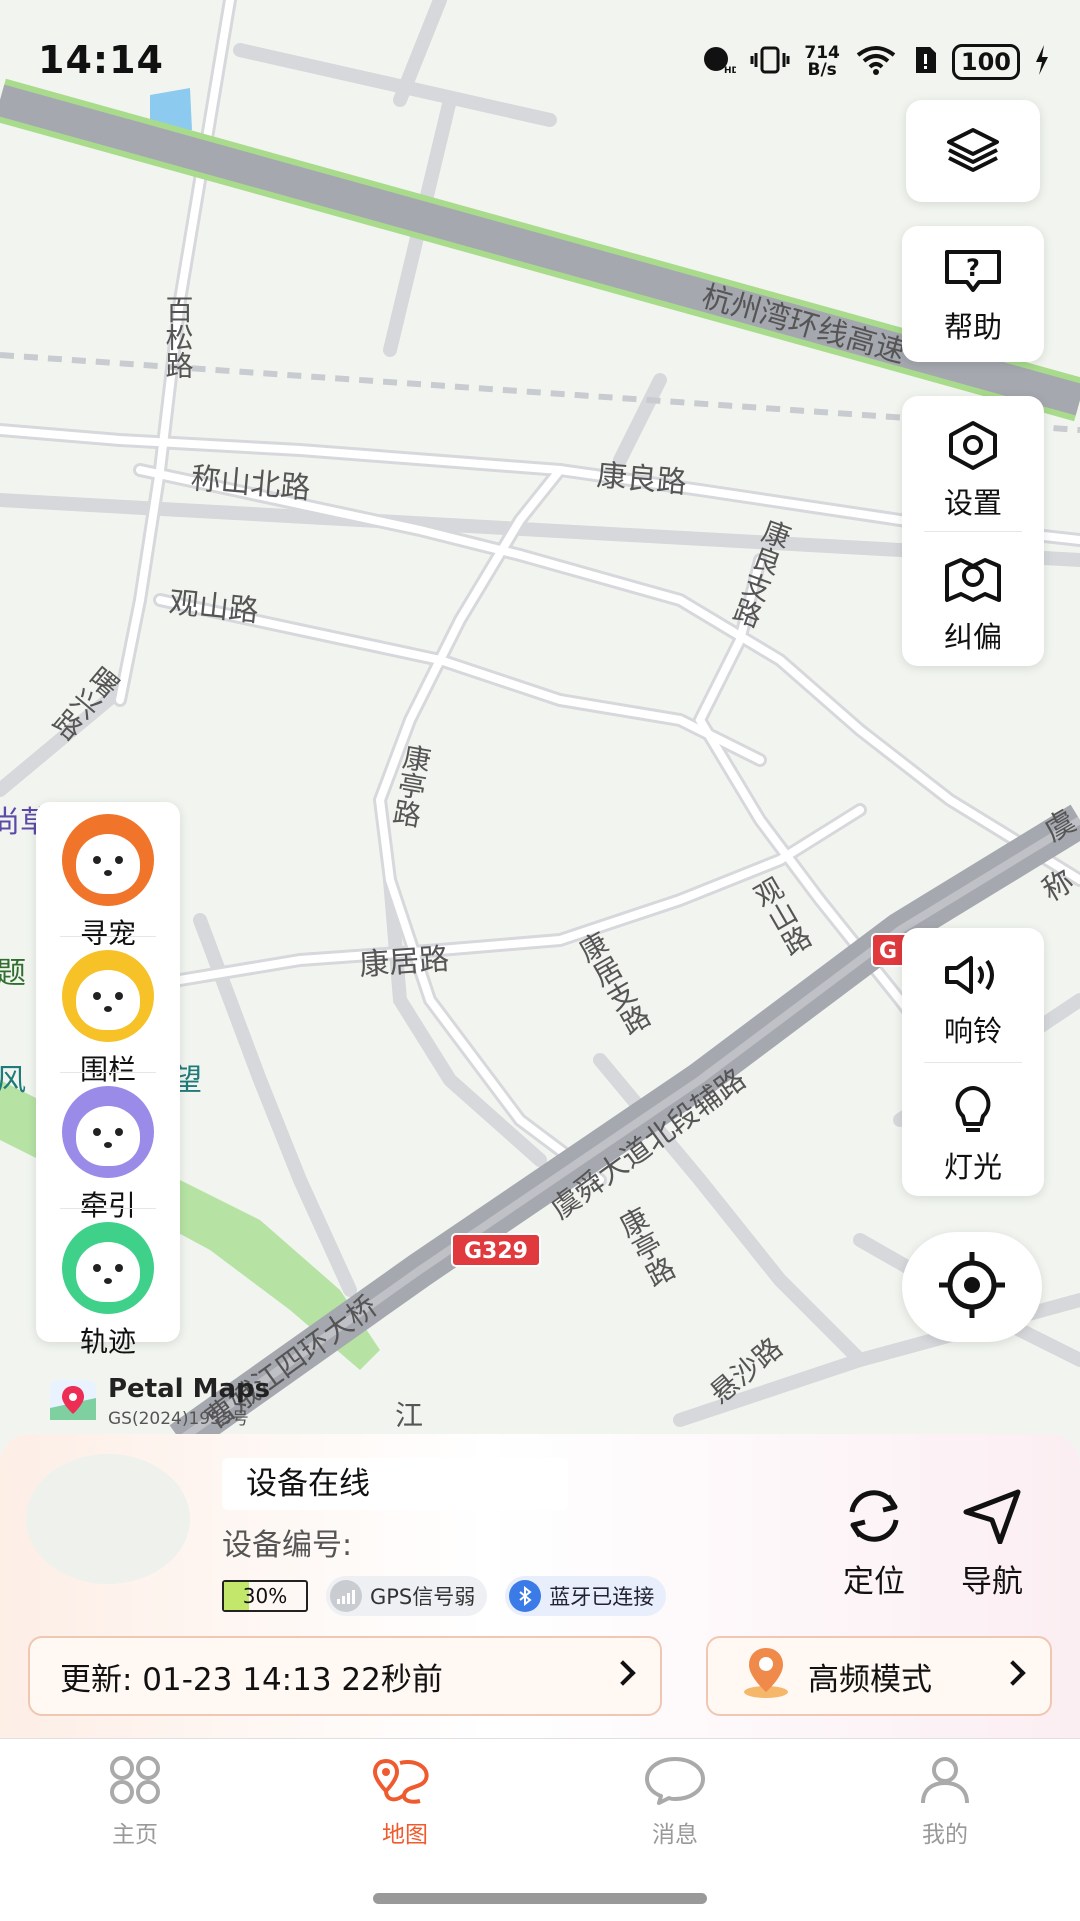 This screenshot has width=1080, height=1921. I want to click on help-label: 帮助, so click(973, 325).